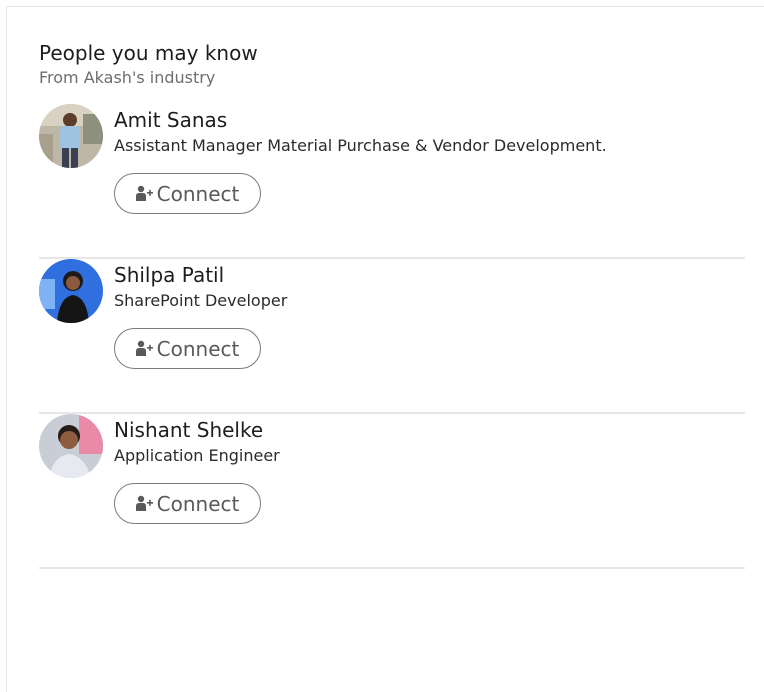  I want to click on person-info: Shilpa Patil SharePoint Developer, so click(200, 285).